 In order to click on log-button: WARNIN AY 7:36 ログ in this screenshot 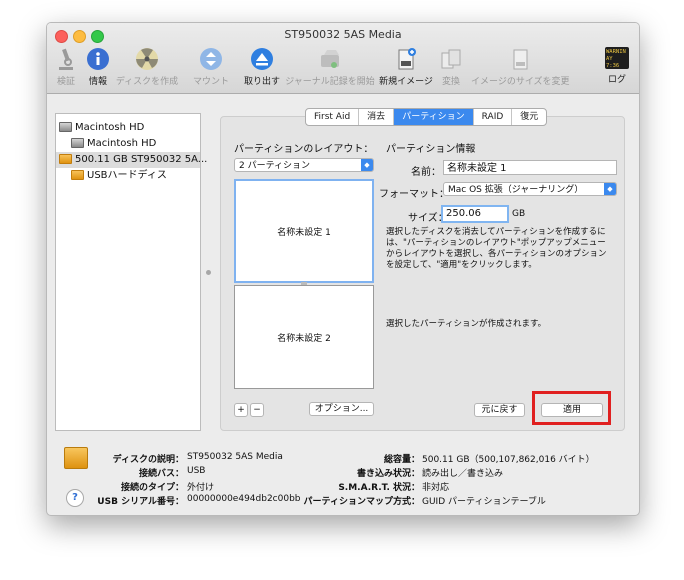, I will do `click(617, 68)`.